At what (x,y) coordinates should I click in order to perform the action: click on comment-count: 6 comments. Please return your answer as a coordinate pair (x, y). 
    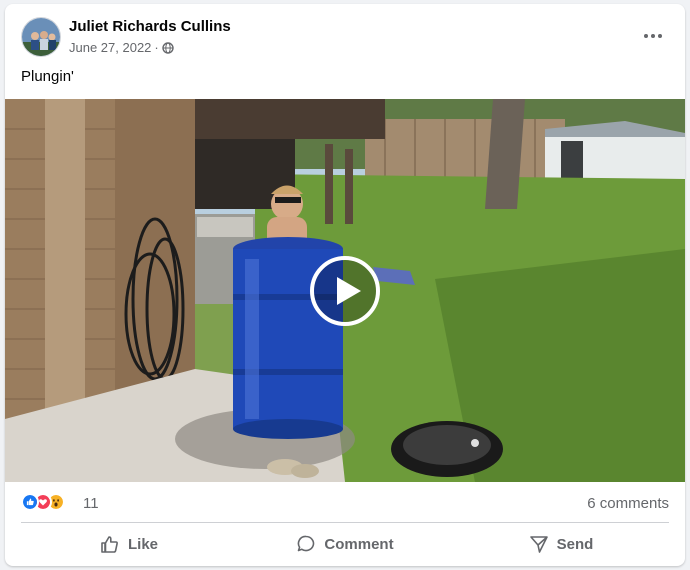
    Looking at the image, I should click on (628, 503).